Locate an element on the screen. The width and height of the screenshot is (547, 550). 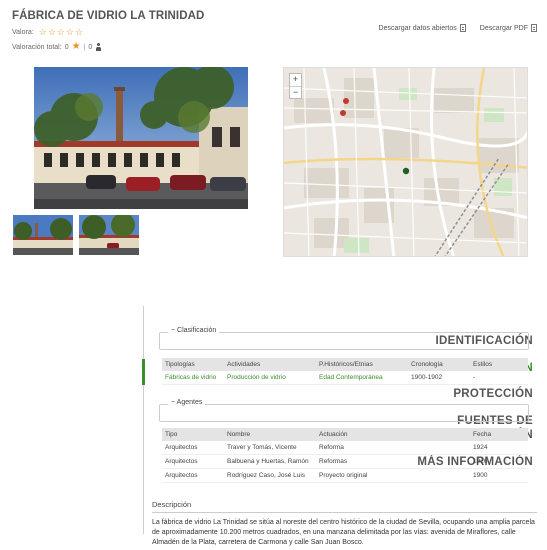
table-cell: 1900 is located at coordinates (480, 475).